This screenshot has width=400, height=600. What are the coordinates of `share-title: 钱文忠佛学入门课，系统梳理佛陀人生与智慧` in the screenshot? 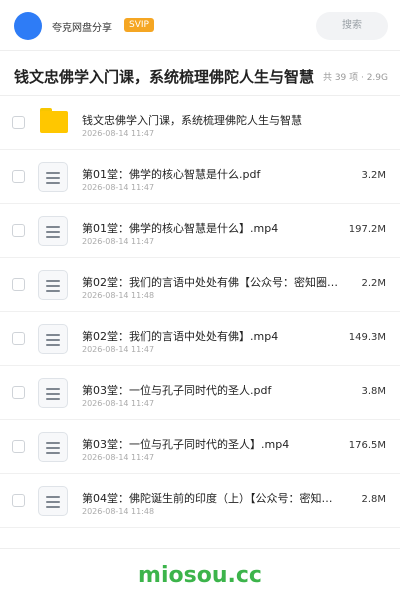 It's located at (164, 77).